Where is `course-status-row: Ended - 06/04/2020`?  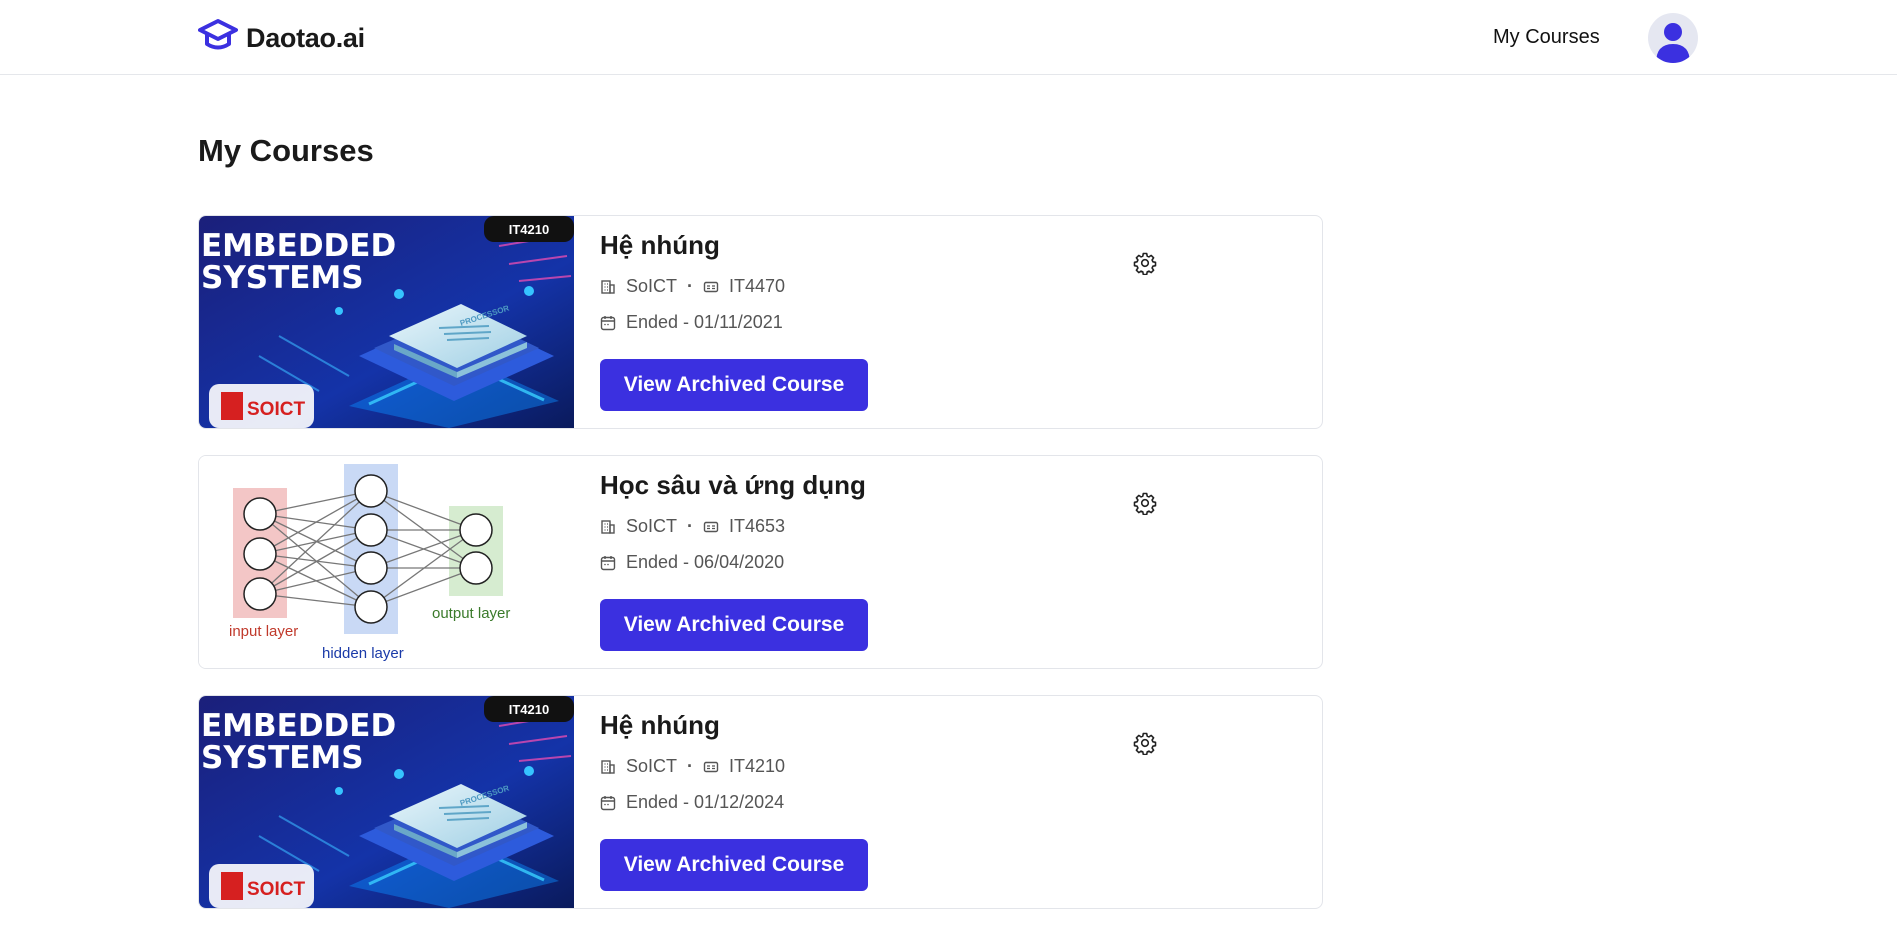
course-status-row: Ended - 06/04/2020 is located at coordinates (692, 562).